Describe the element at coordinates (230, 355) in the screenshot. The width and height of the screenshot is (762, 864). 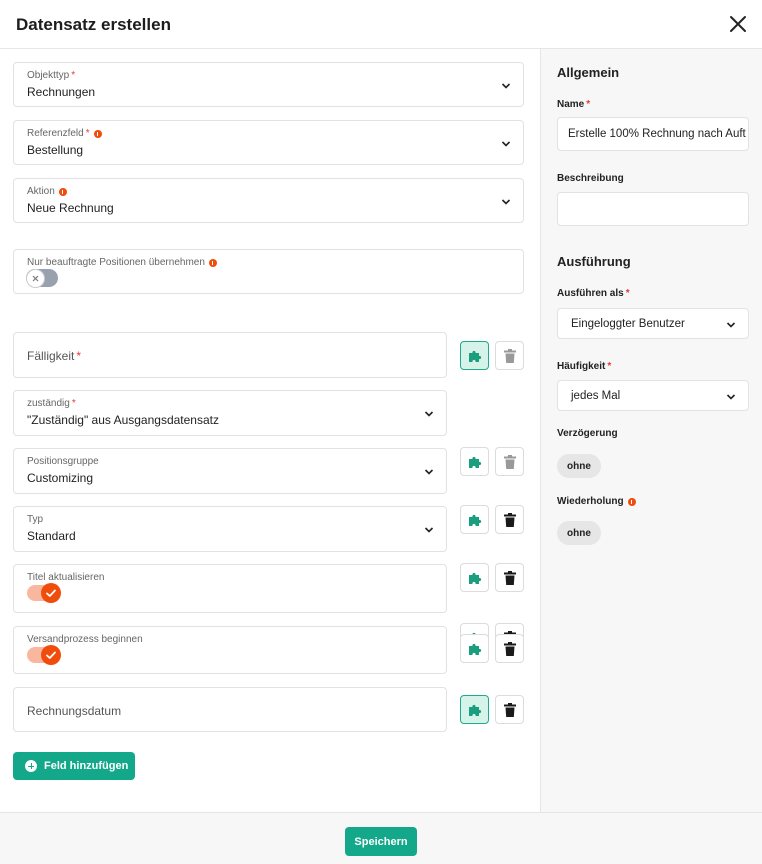
I see `faelligkeit-field: Fälligkeit *` at that location.